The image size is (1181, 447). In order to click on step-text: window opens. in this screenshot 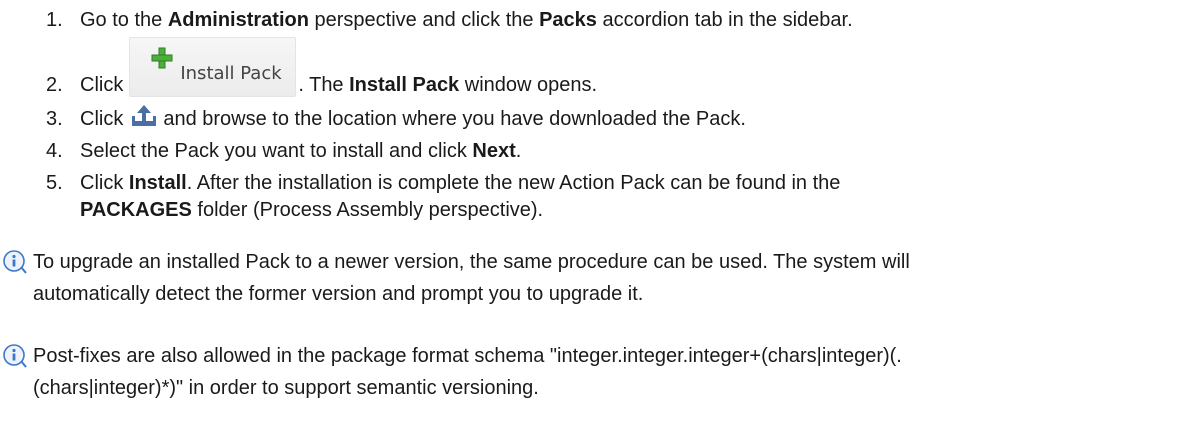, I will do `click(528, 85)`.